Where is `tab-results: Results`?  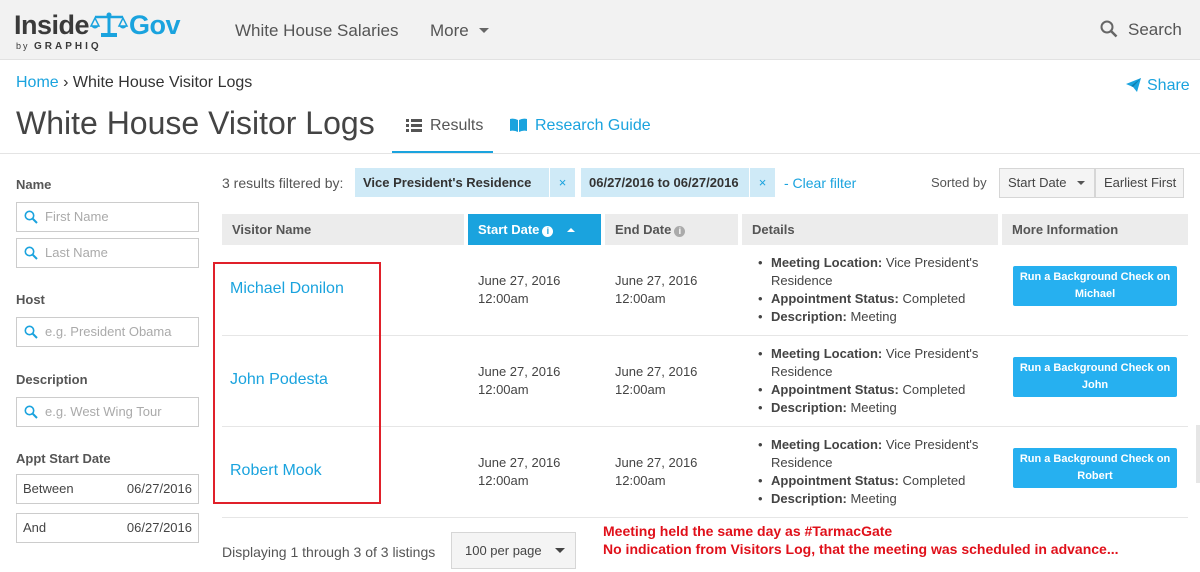
tab-results: Results is located at coordinates (442, 135).